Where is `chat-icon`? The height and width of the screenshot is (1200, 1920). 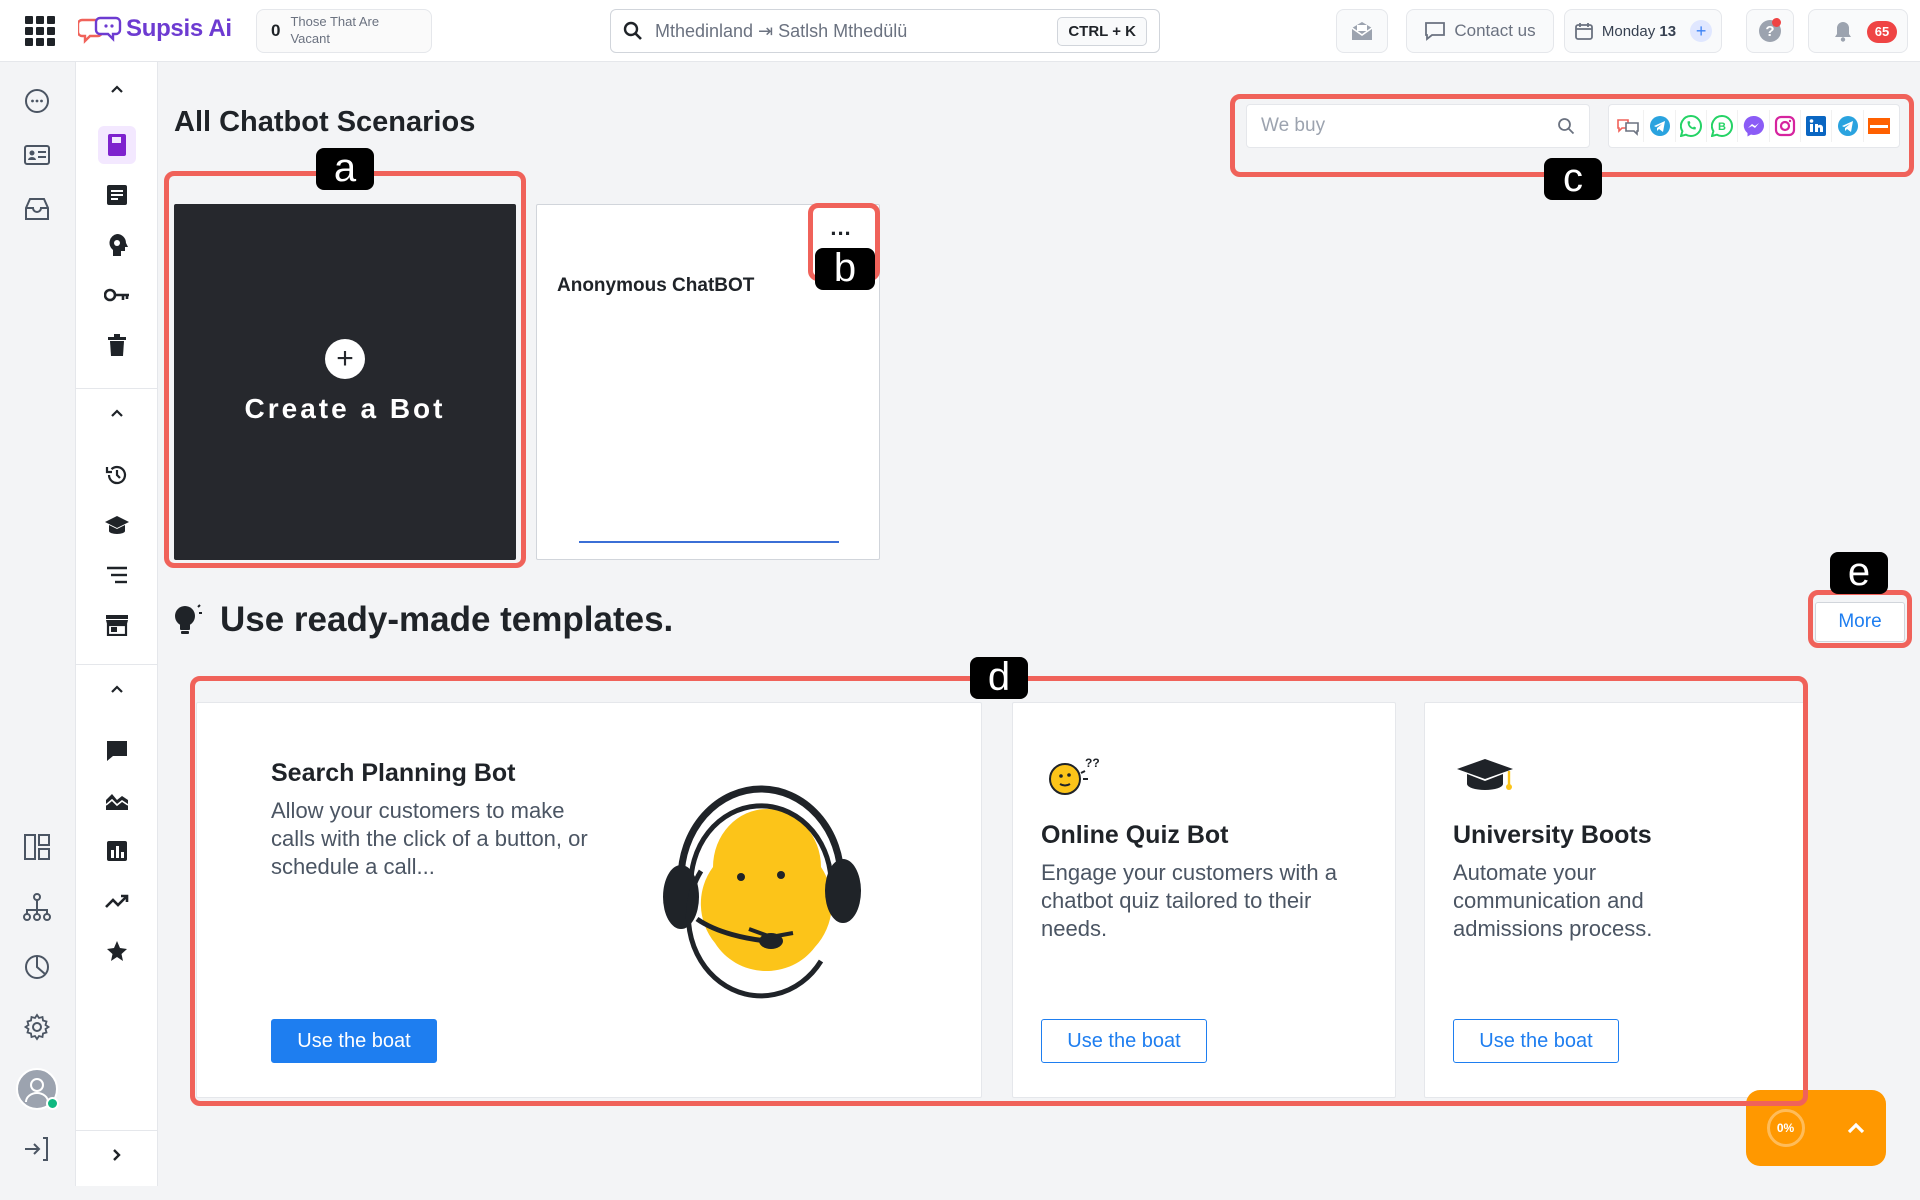
chat-icon is located at coordinates (37, 101).